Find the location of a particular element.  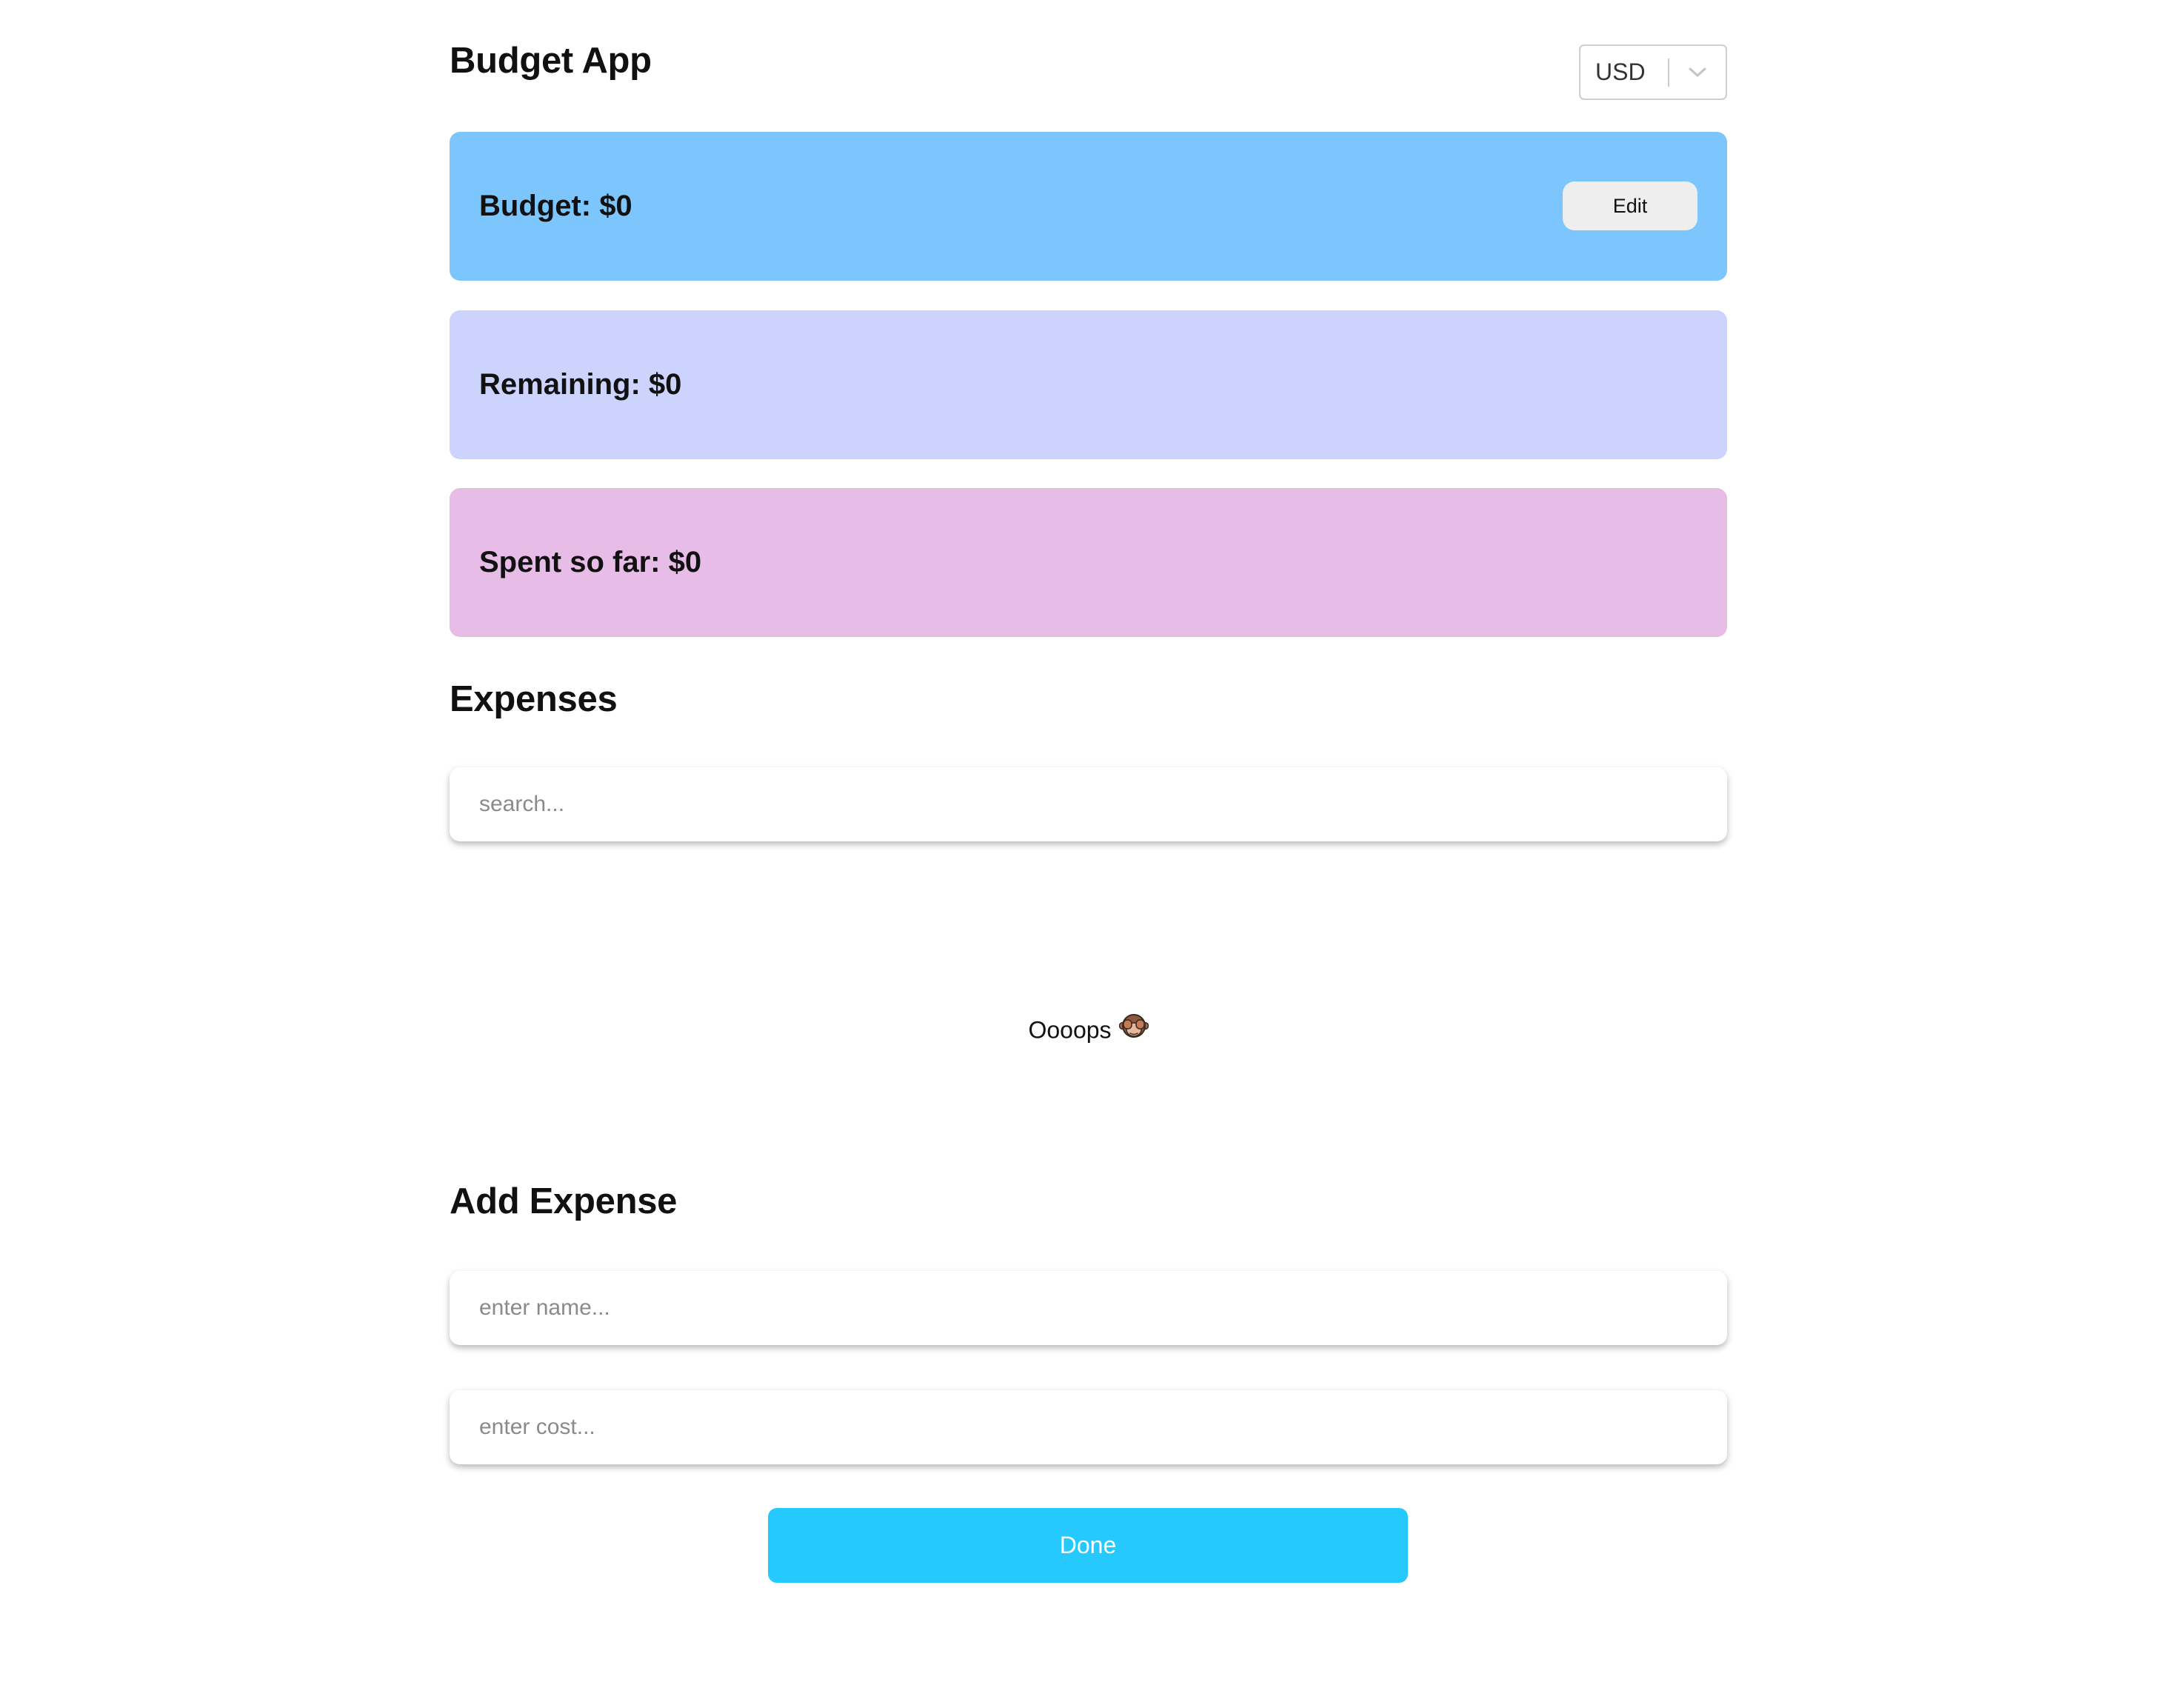

empty-state: Oooops is located at coordinates (1088, 1030).